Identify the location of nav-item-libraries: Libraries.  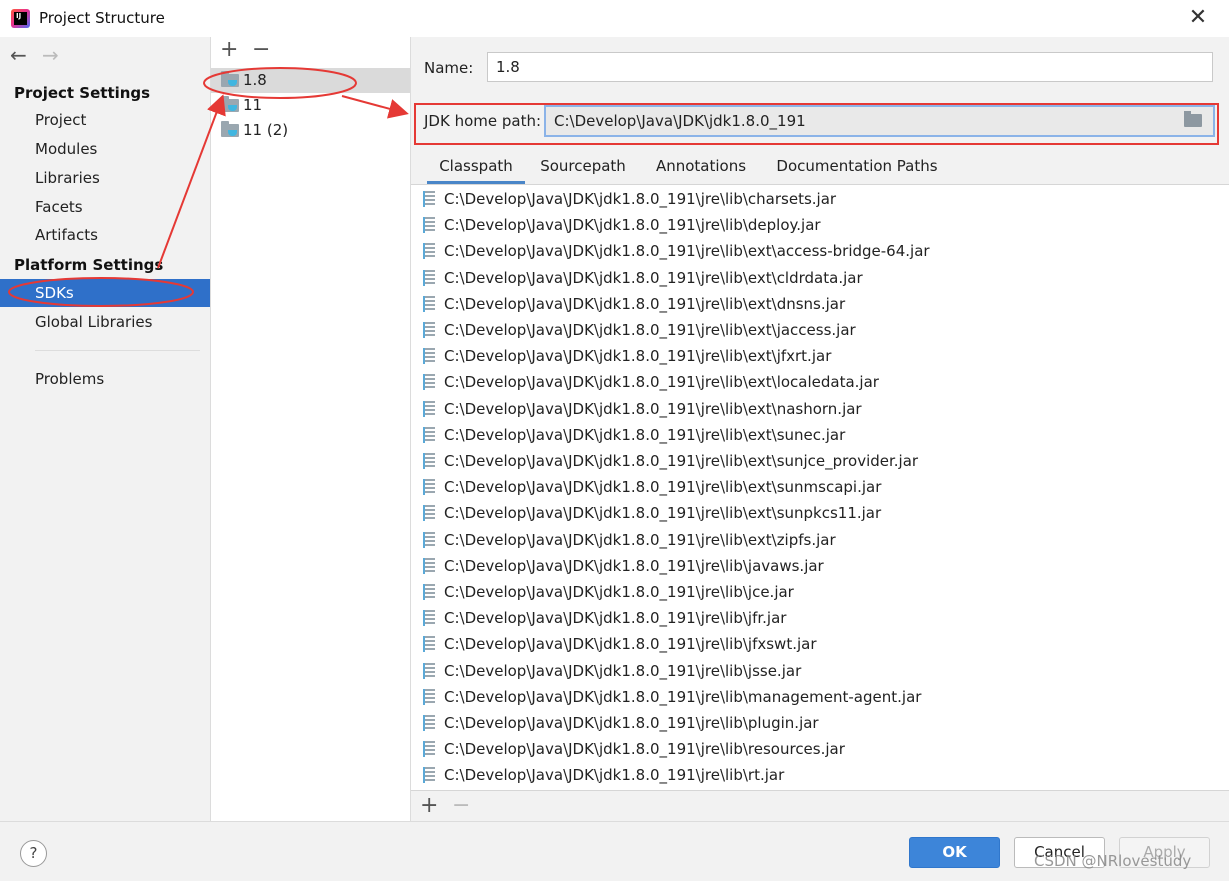
(105, 178).